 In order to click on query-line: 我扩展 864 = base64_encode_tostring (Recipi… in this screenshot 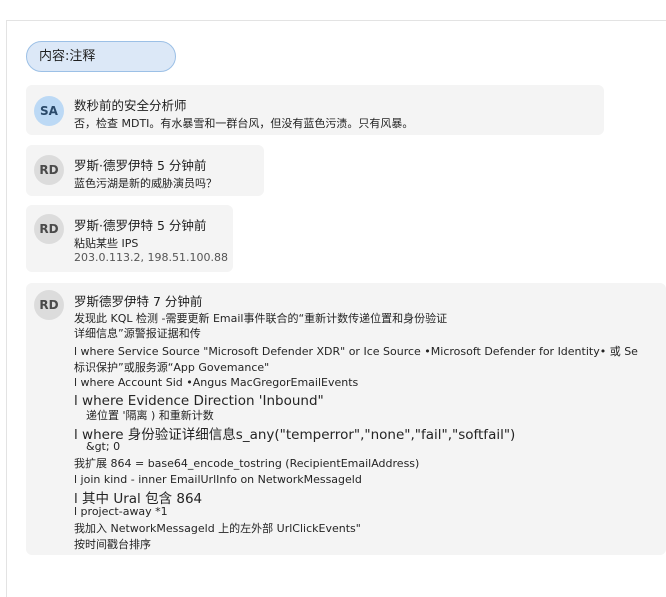, I will do `click(247, 463)`.